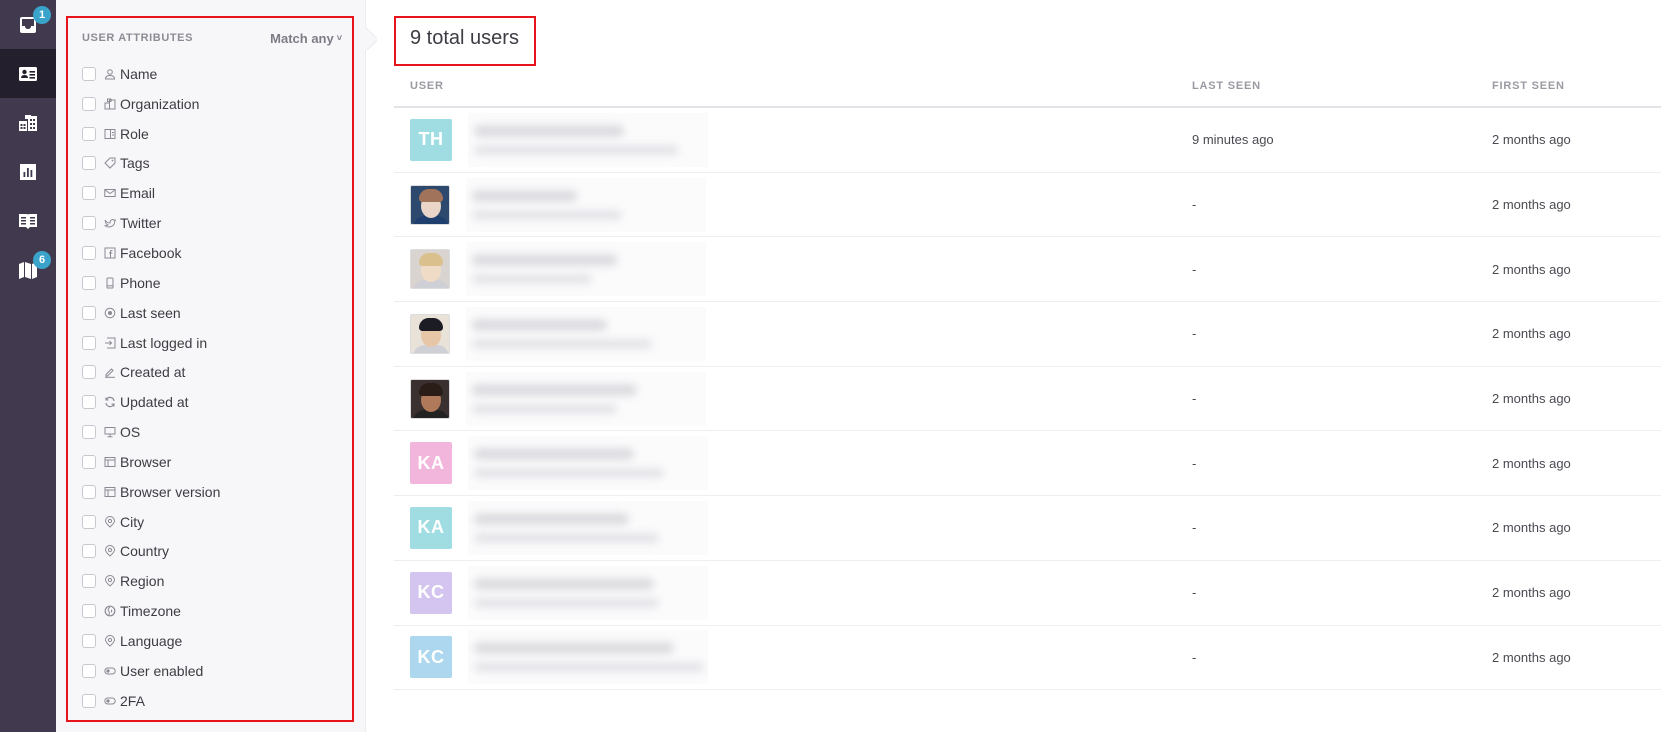 The height and width of the screenshot is (732, 1661). What do you see at coordinates (212, 671) in the screenshot?
I see `attribute-filter-user-enabled: User enabled` at bounding box center [212, 671].